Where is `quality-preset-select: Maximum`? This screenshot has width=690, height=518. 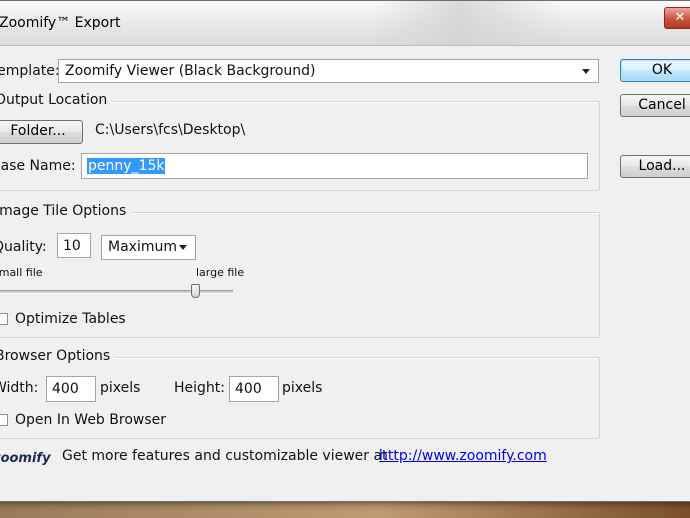 quality-preset-select: Maximum is located at coordinates (148, 247).